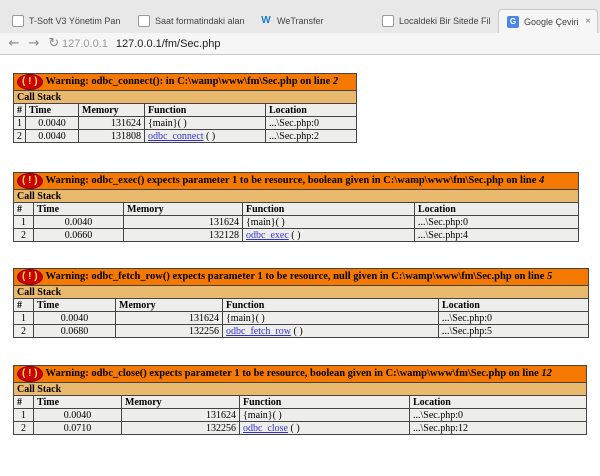  I want to click on tab-wetransfer: W WeTransfer, so click(311, 21).